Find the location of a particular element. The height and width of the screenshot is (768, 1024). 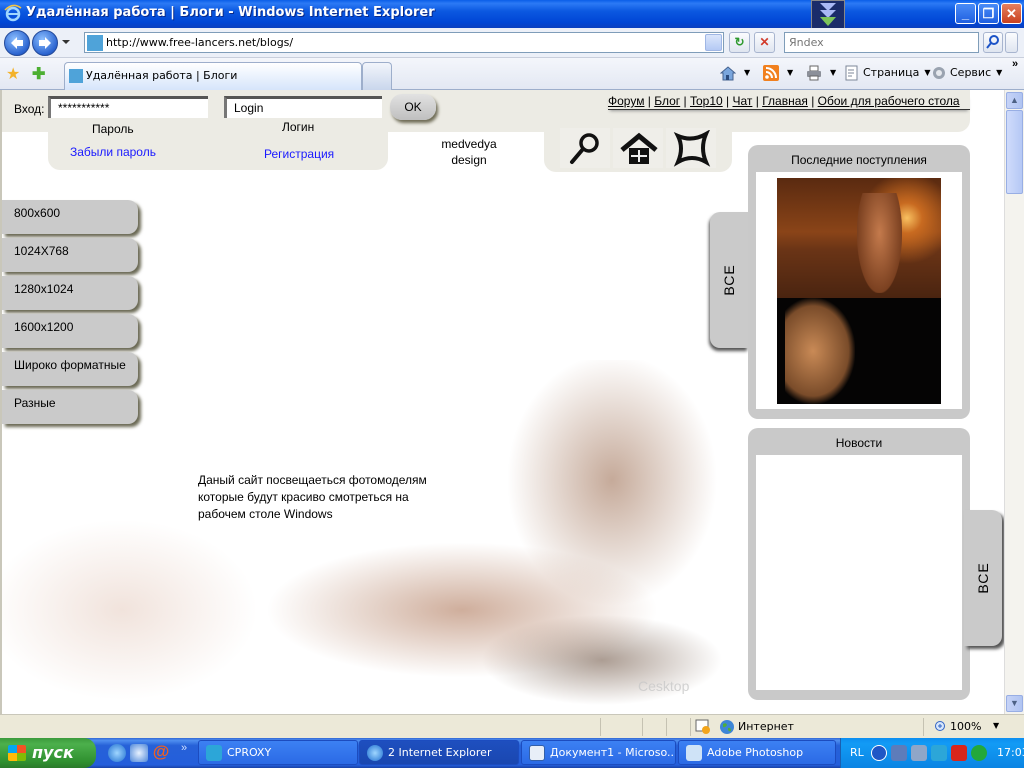

gear-icon is located at coordinates (939, 73).